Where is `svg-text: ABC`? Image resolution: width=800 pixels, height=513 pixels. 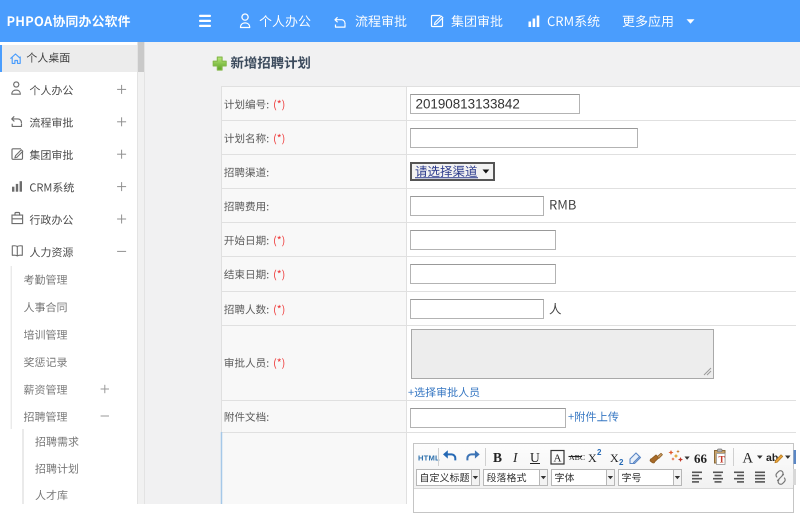
svg-text: ABC is located at coordinates (577, 457).